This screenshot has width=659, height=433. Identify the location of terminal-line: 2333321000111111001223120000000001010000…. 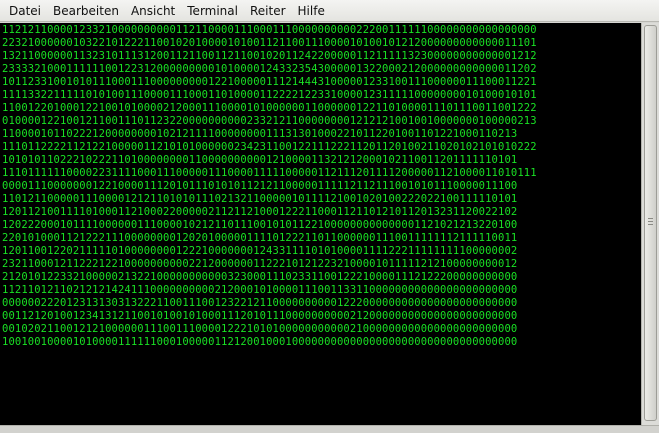
(269, 69).